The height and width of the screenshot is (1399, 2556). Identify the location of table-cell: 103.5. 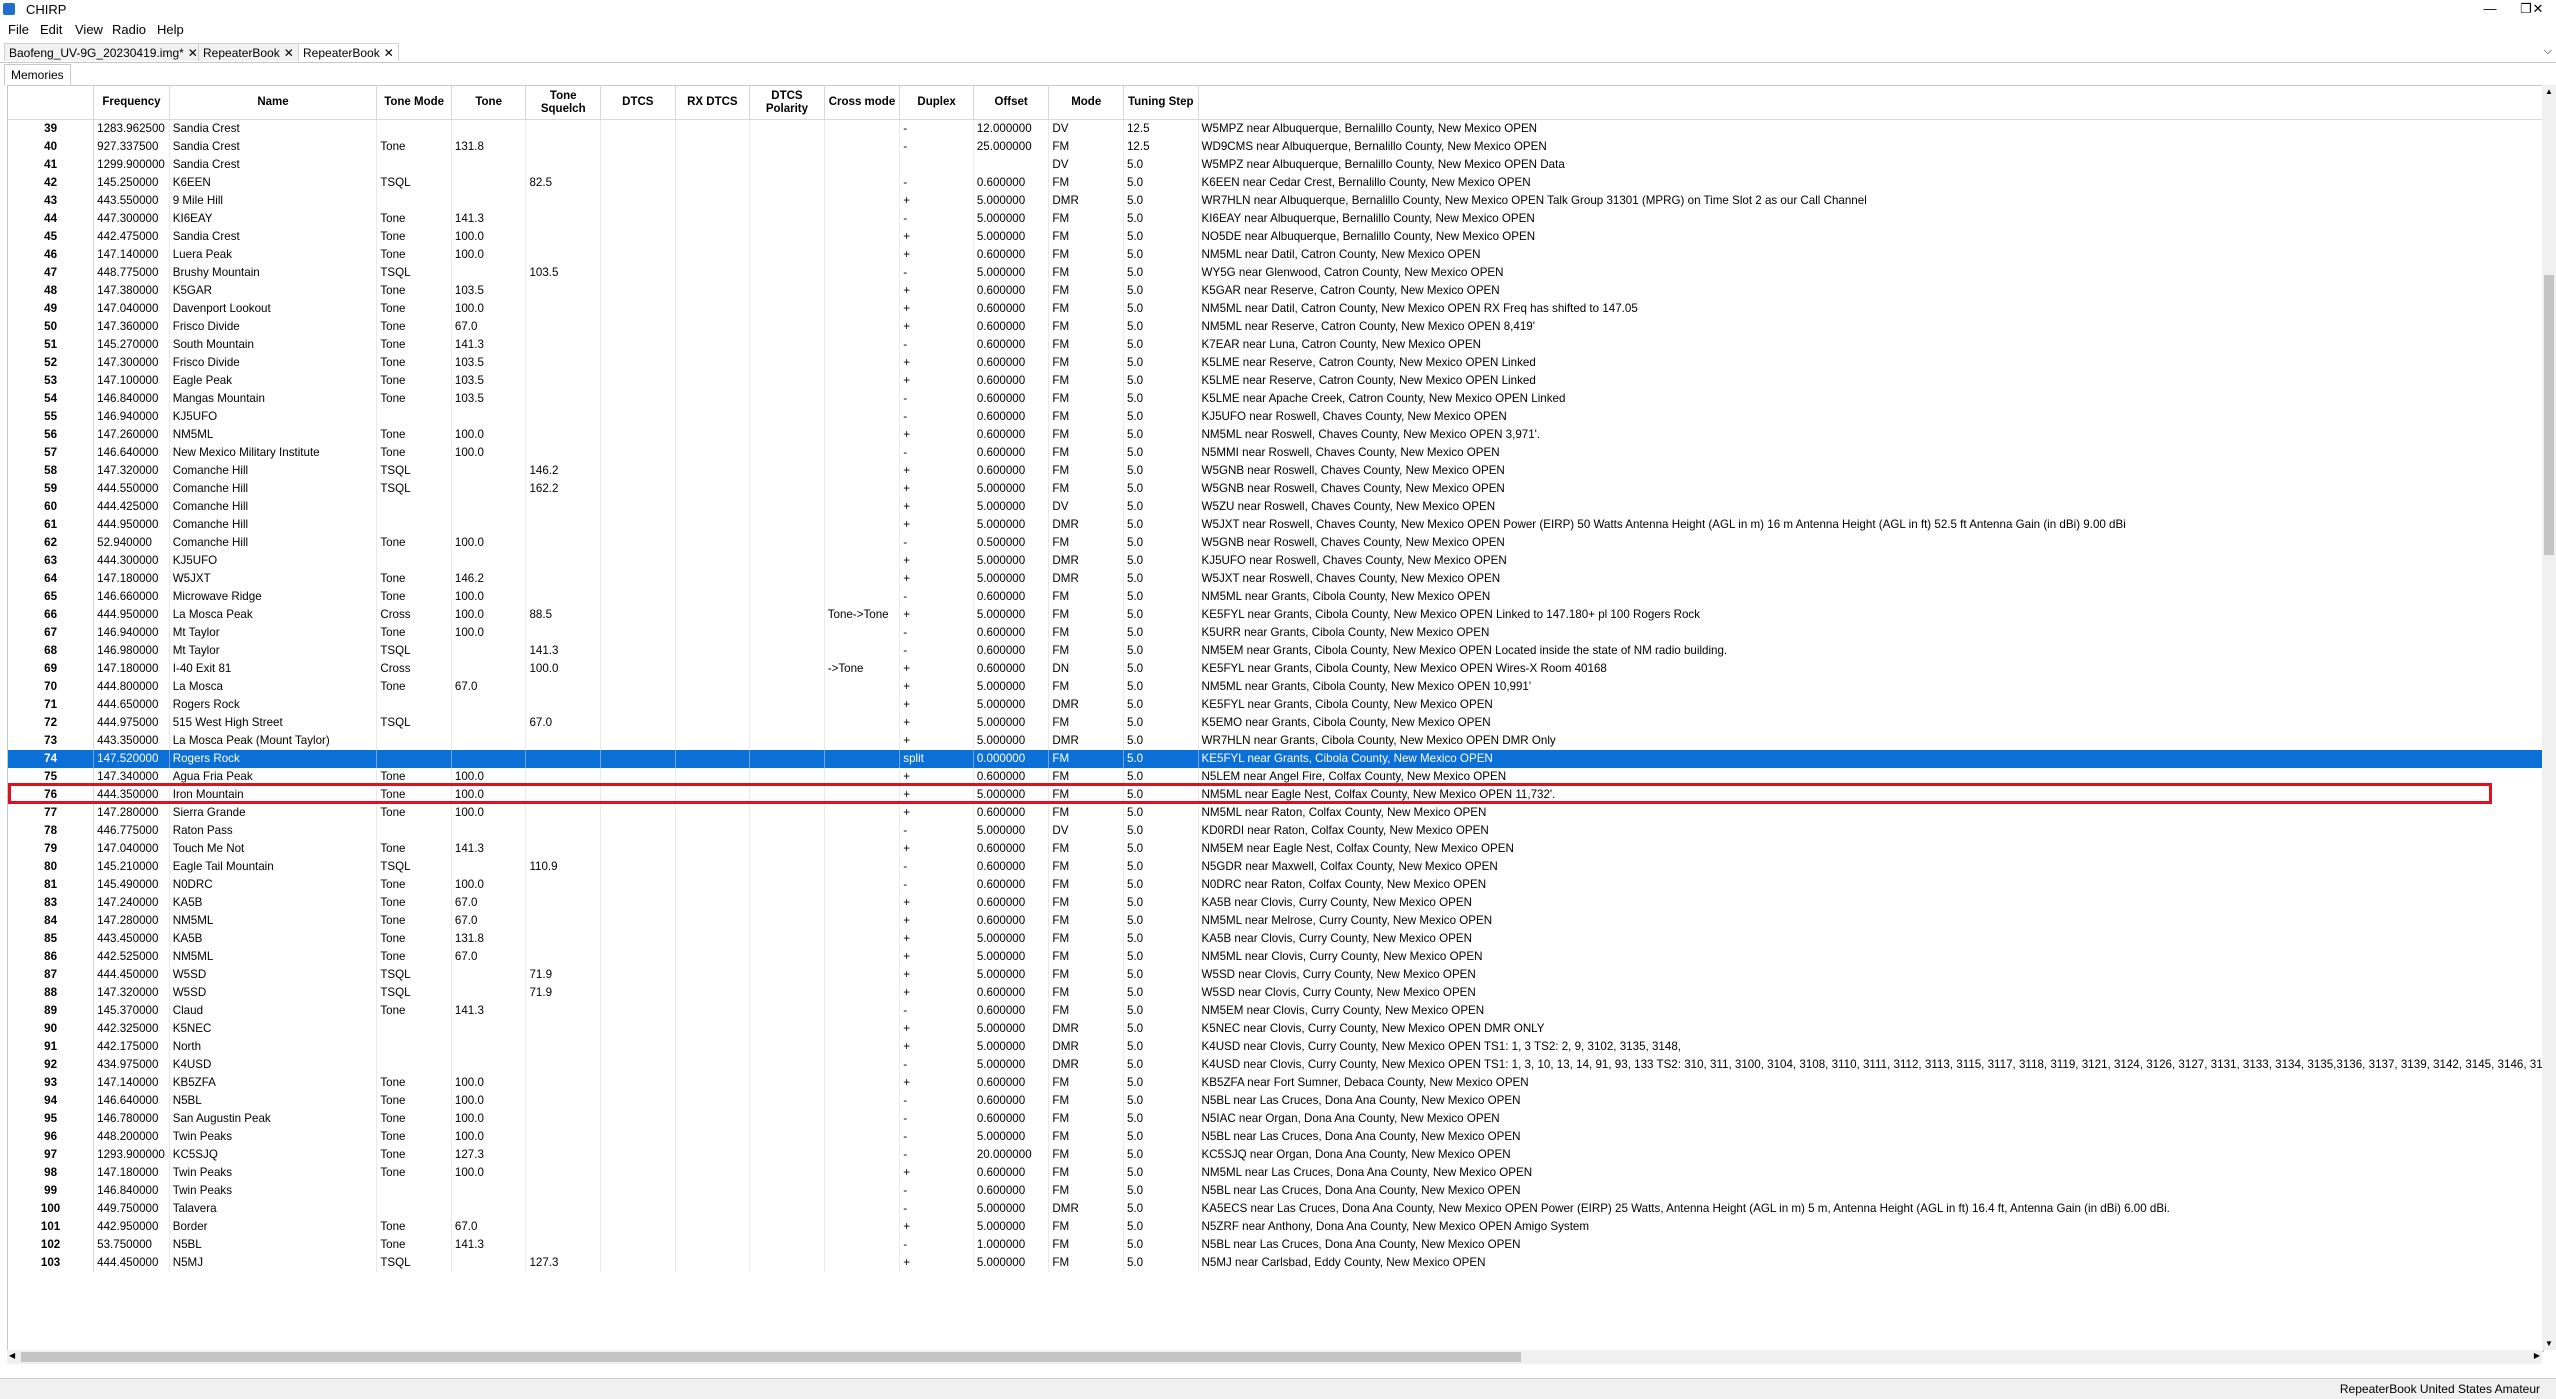
(489, 381).